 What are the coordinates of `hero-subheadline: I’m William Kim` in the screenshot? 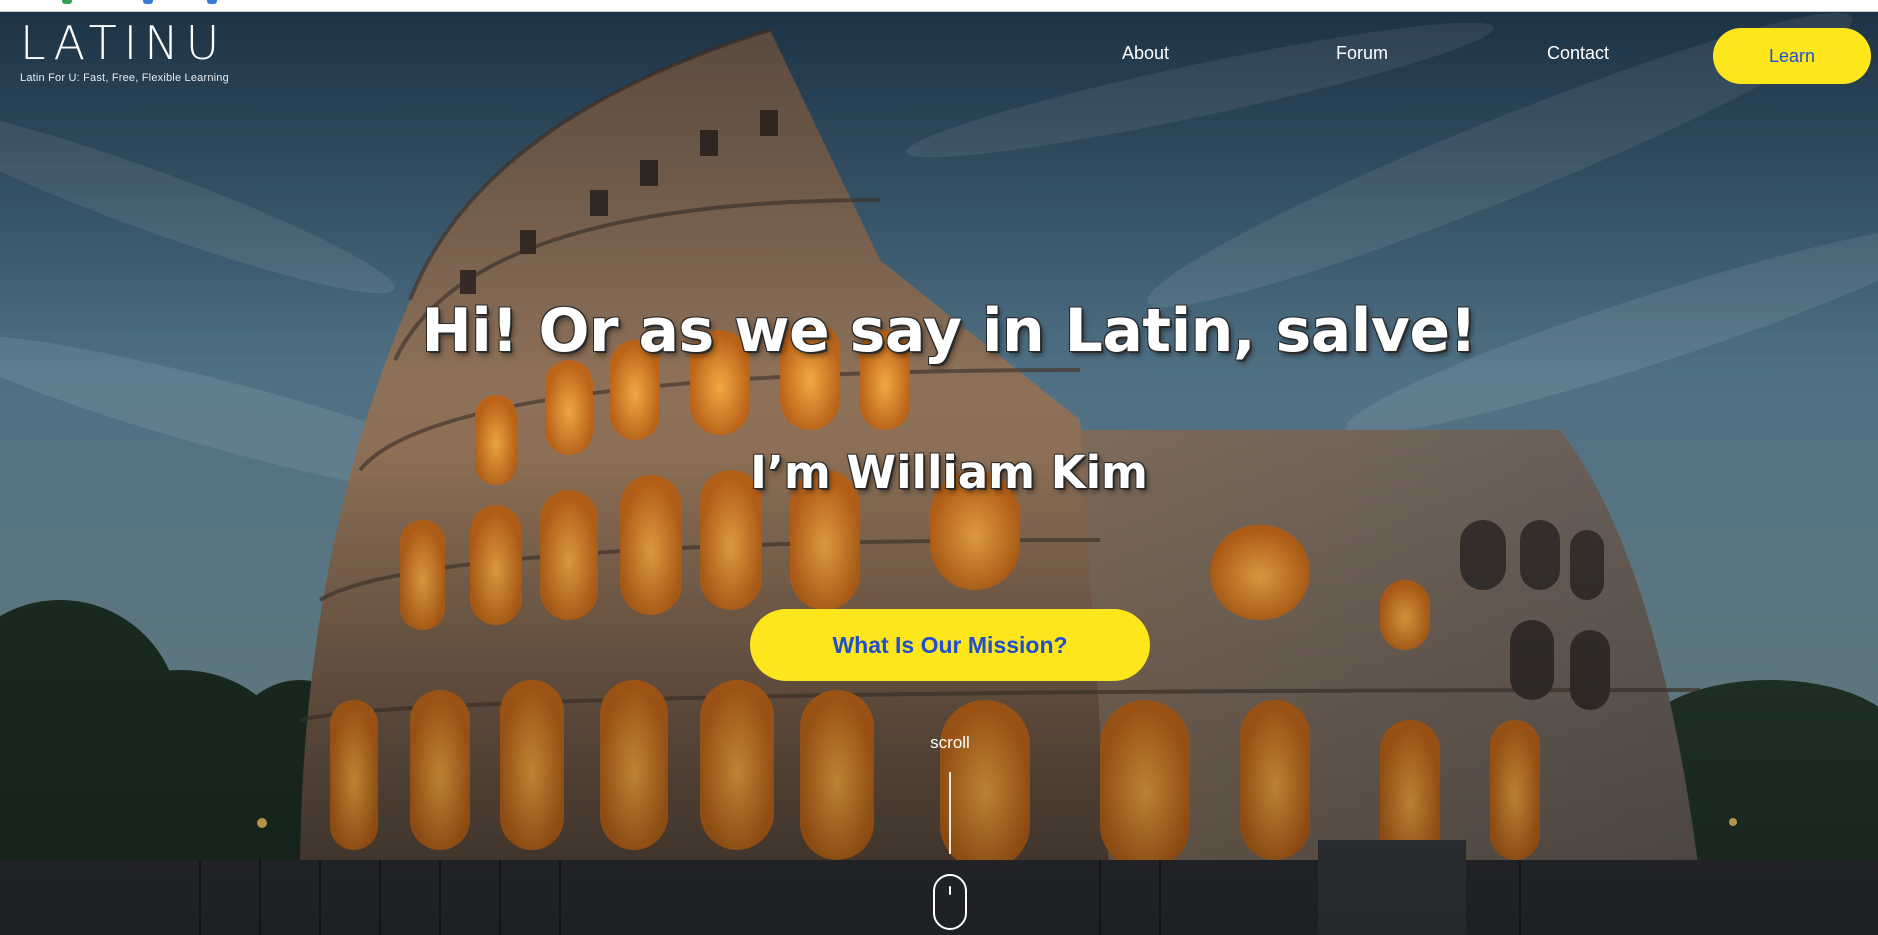 It's located at (949, 472).